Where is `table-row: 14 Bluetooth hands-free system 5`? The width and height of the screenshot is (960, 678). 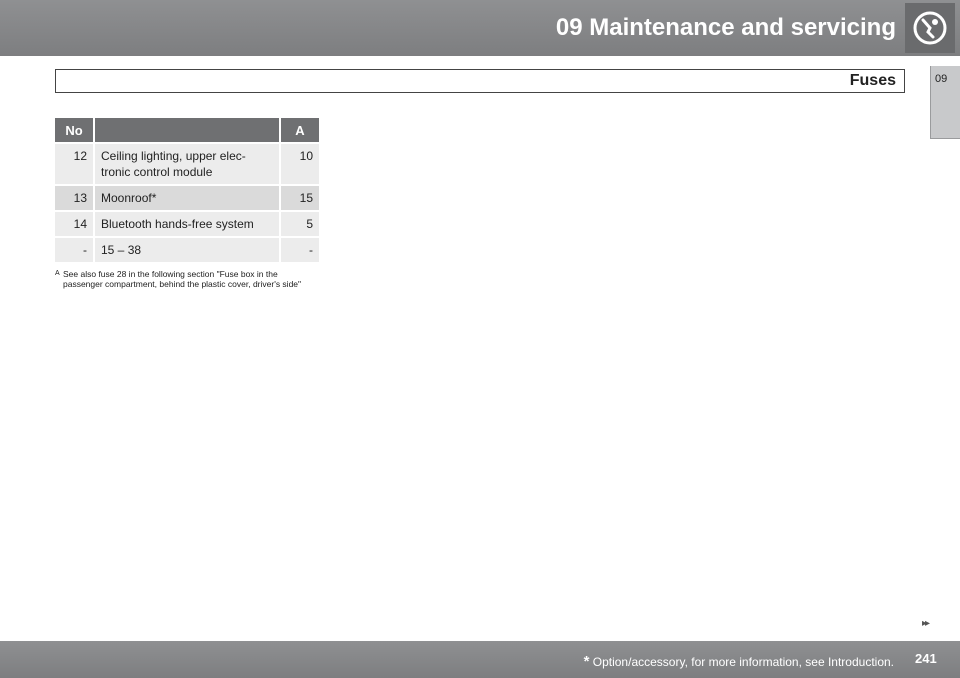
table-row: 14 Bluetooth hands-free system 5 is located at coordinates (187, 224).